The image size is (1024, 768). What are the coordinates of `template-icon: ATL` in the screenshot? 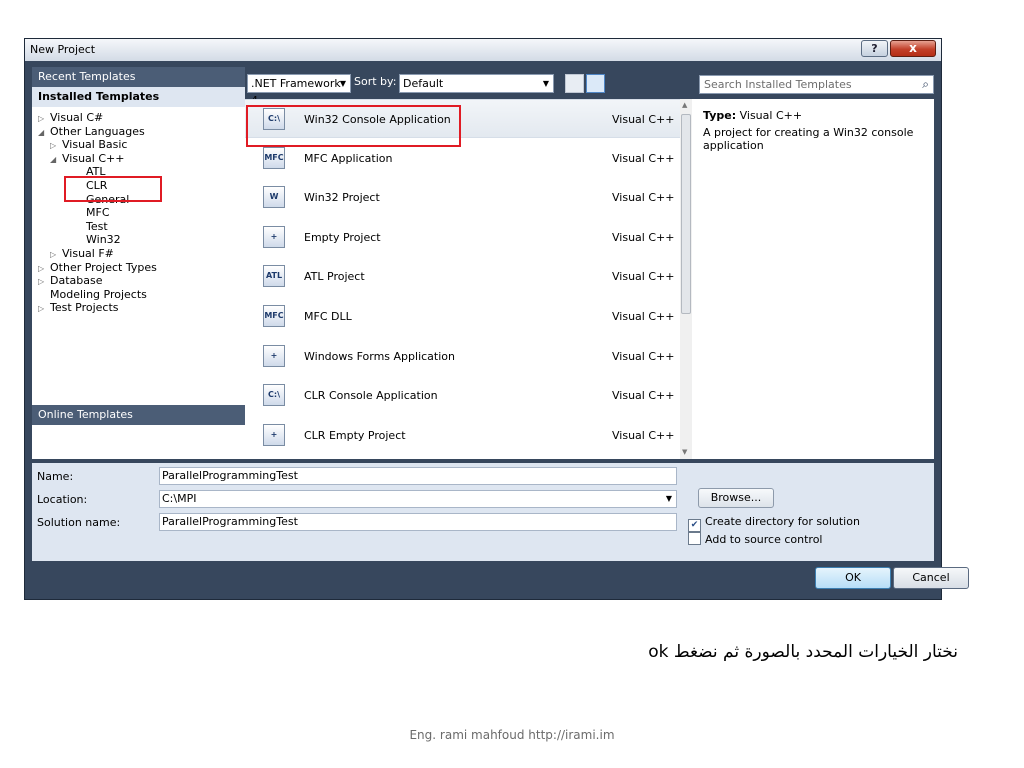 It's located at (274, 276).